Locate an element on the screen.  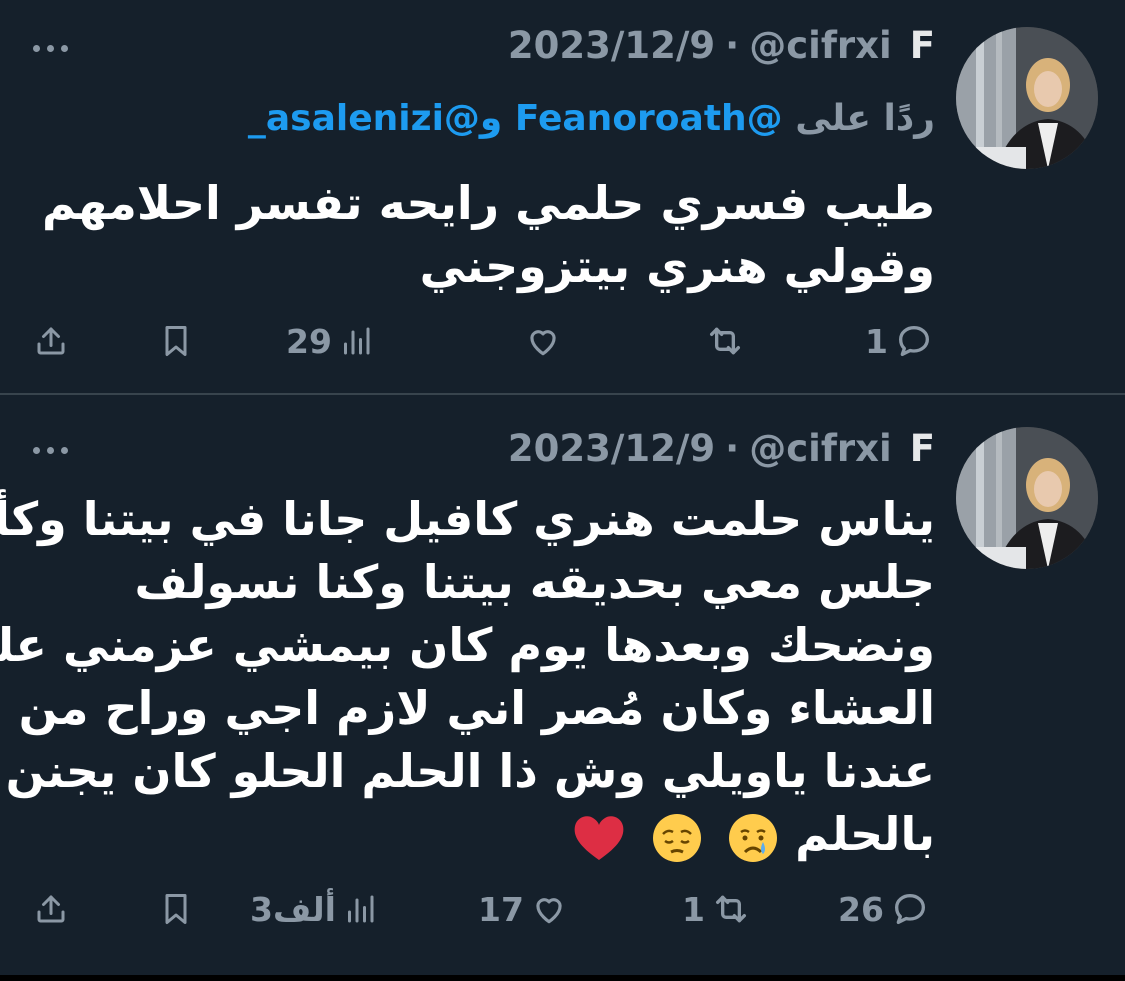
tweet-text-line: طيب فسري حلمي رايحه تفسر احلامهم is located at coordinates (488, 203).